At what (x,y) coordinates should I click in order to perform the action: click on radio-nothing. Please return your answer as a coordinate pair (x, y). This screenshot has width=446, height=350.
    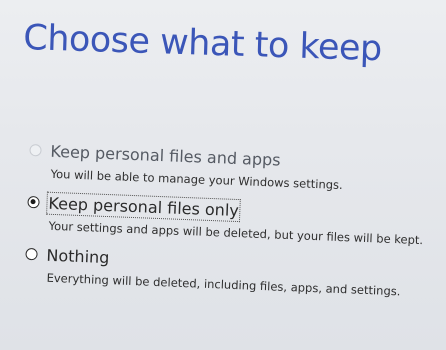
    Looking at the image, I should click on (31, 254).